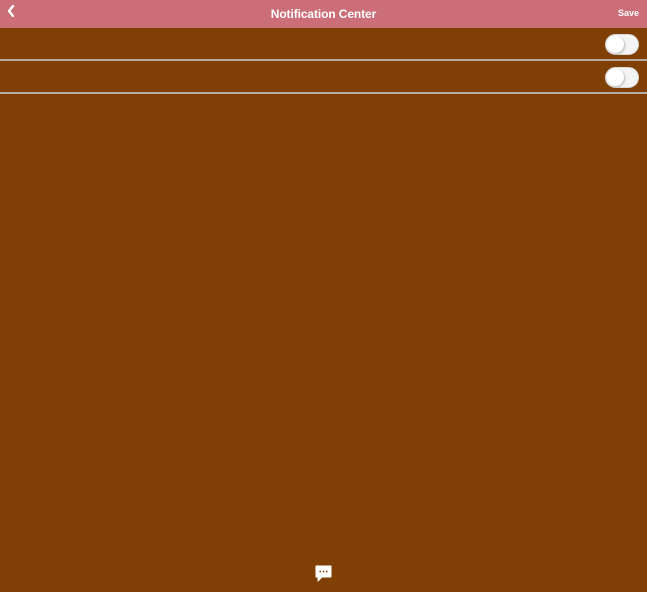  I want to click on chat-button, so click(323, 573).